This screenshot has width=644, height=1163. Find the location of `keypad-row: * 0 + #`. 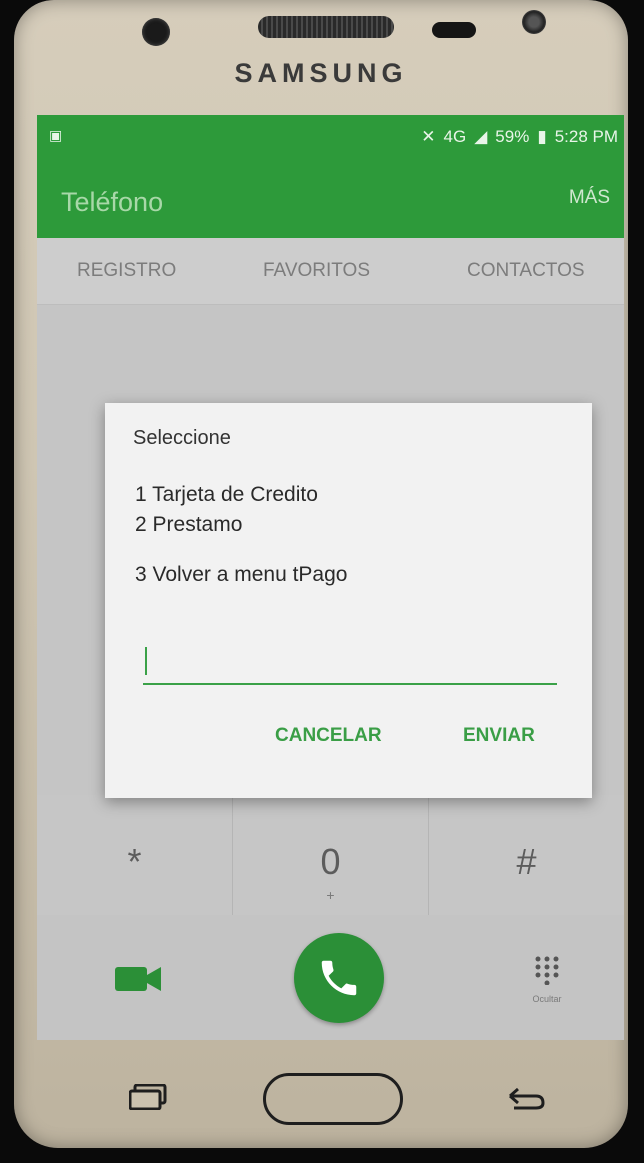

keypad-row: * 0 + # is located at coordinates (330, 855).